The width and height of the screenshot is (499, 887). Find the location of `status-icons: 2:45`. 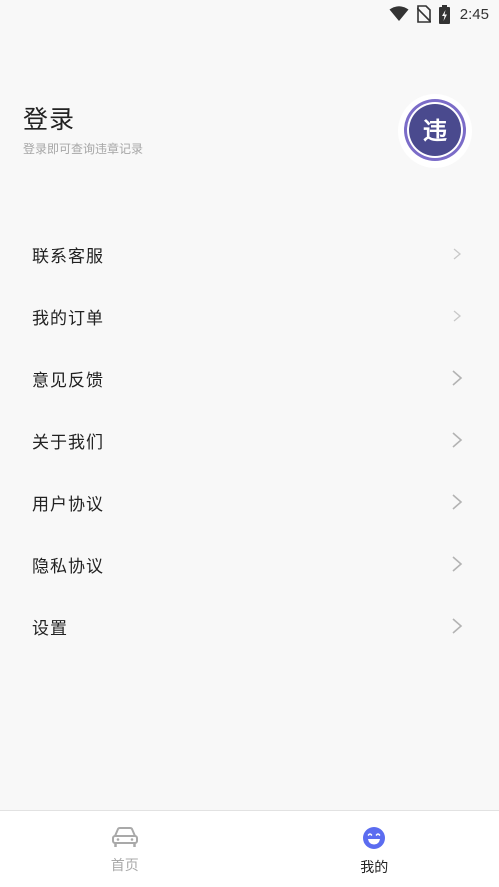

status-icons: 2:45 is located at coordinates (439, 14).